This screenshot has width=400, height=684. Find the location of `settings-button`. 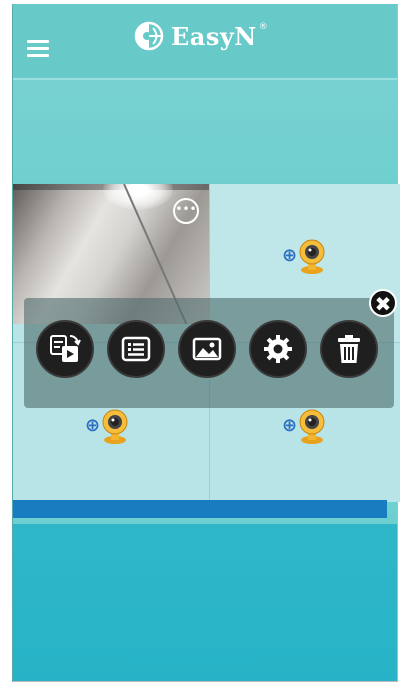

settings-button is located at coordinates (278, 349).